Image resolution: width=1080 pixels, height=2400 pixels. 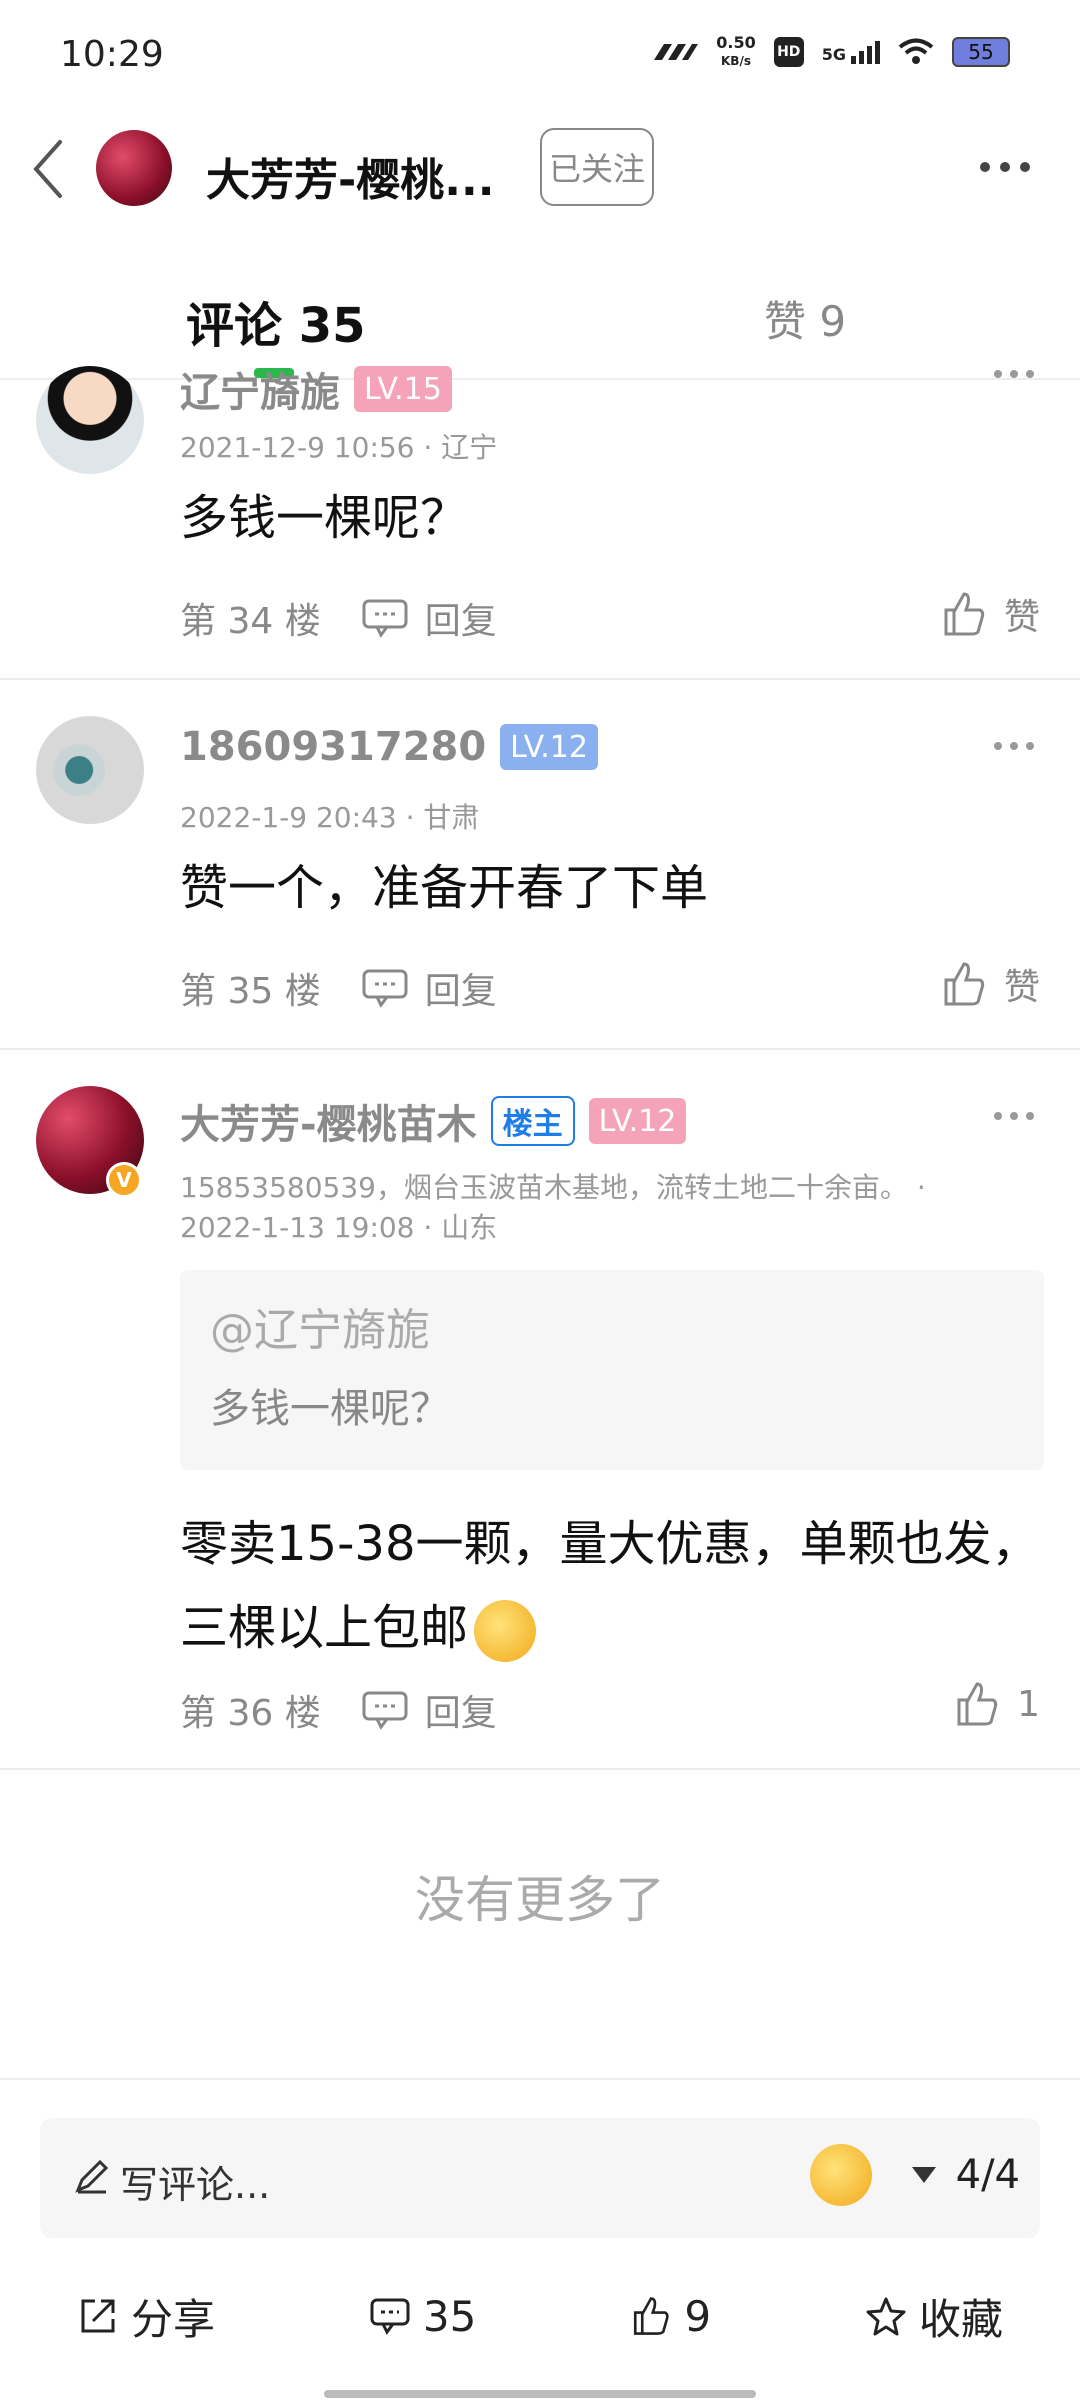 I want to click on comment-meta: 2022-1-9 20:43 · 甘肃, so click(x=330, y=817).